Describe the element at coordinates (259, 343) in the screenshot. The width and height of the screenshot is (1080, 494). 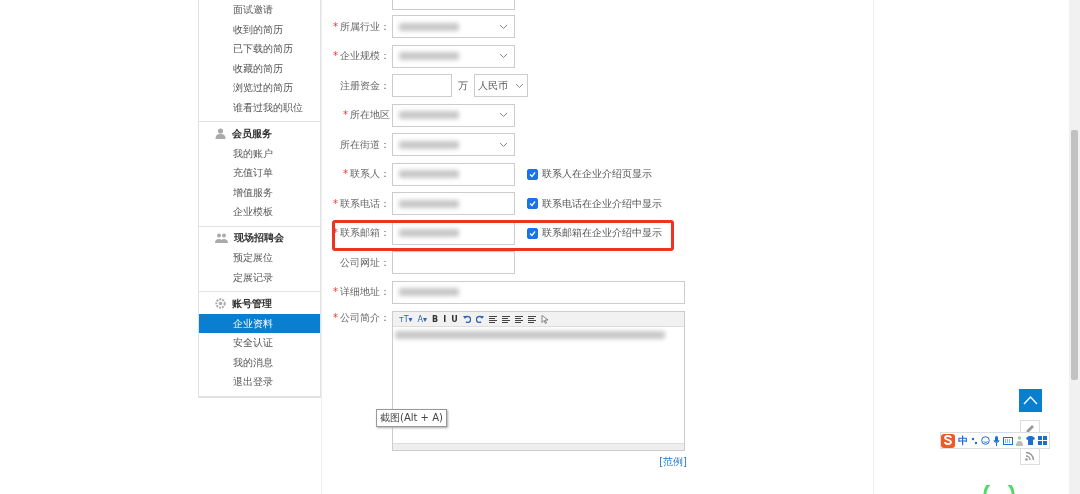
I see `sidebar-item: 安全认证` at that location.